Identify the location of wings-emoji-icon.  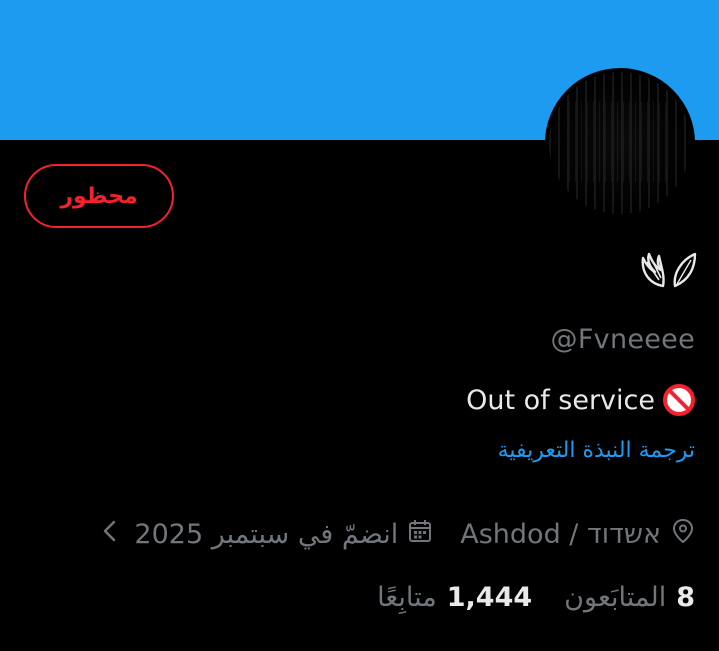
(667, 270).